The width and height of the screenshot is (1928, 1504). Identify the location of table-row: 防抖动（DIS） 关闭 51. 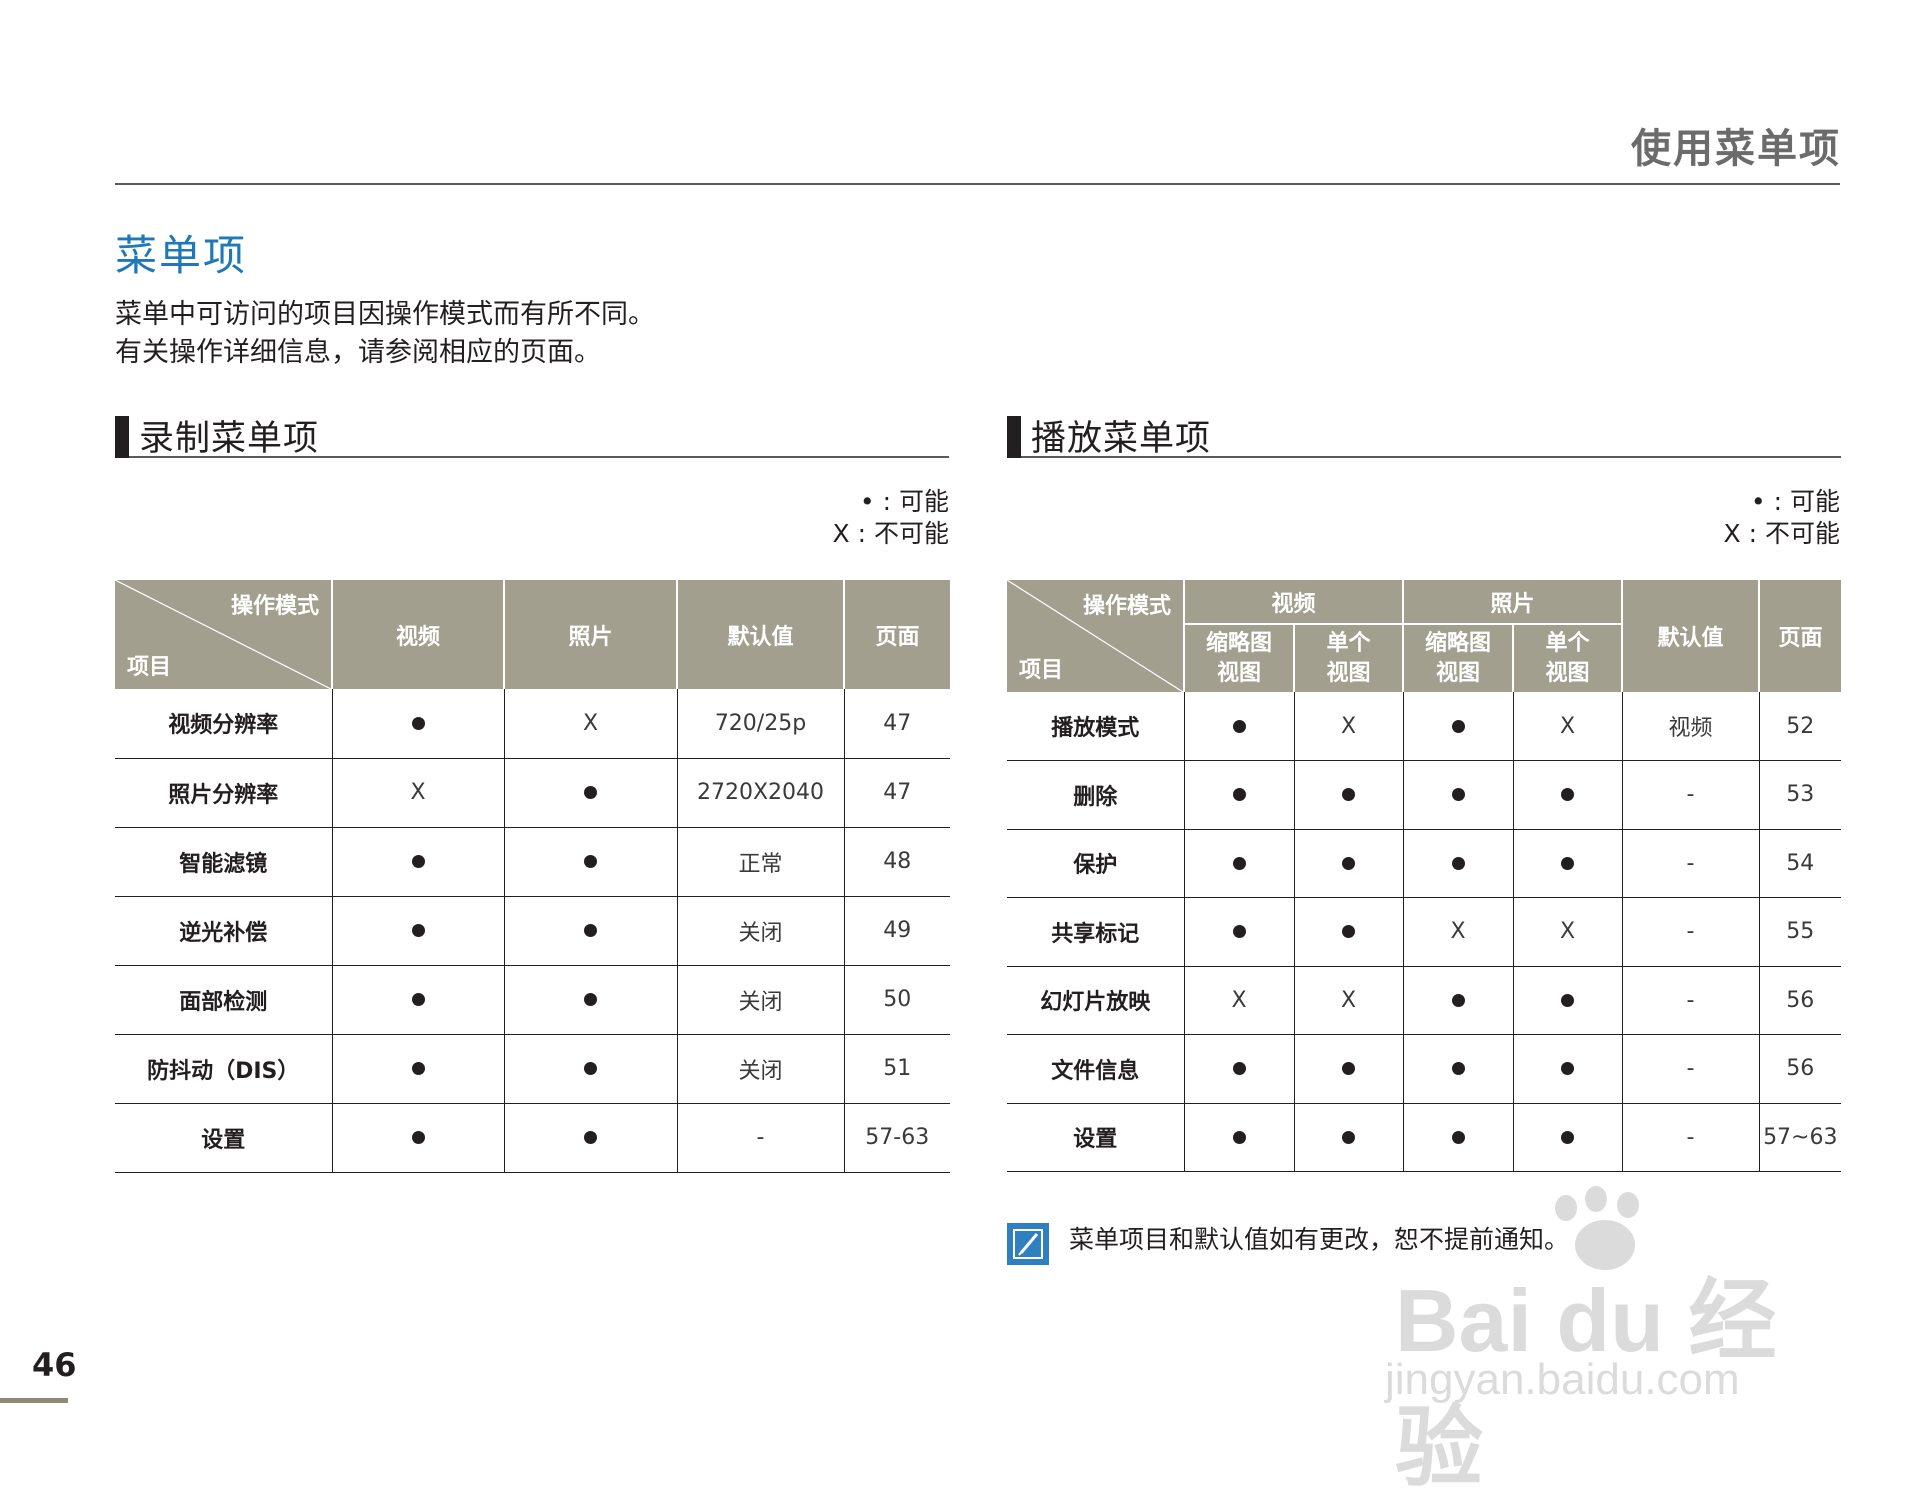
(532, 1069).